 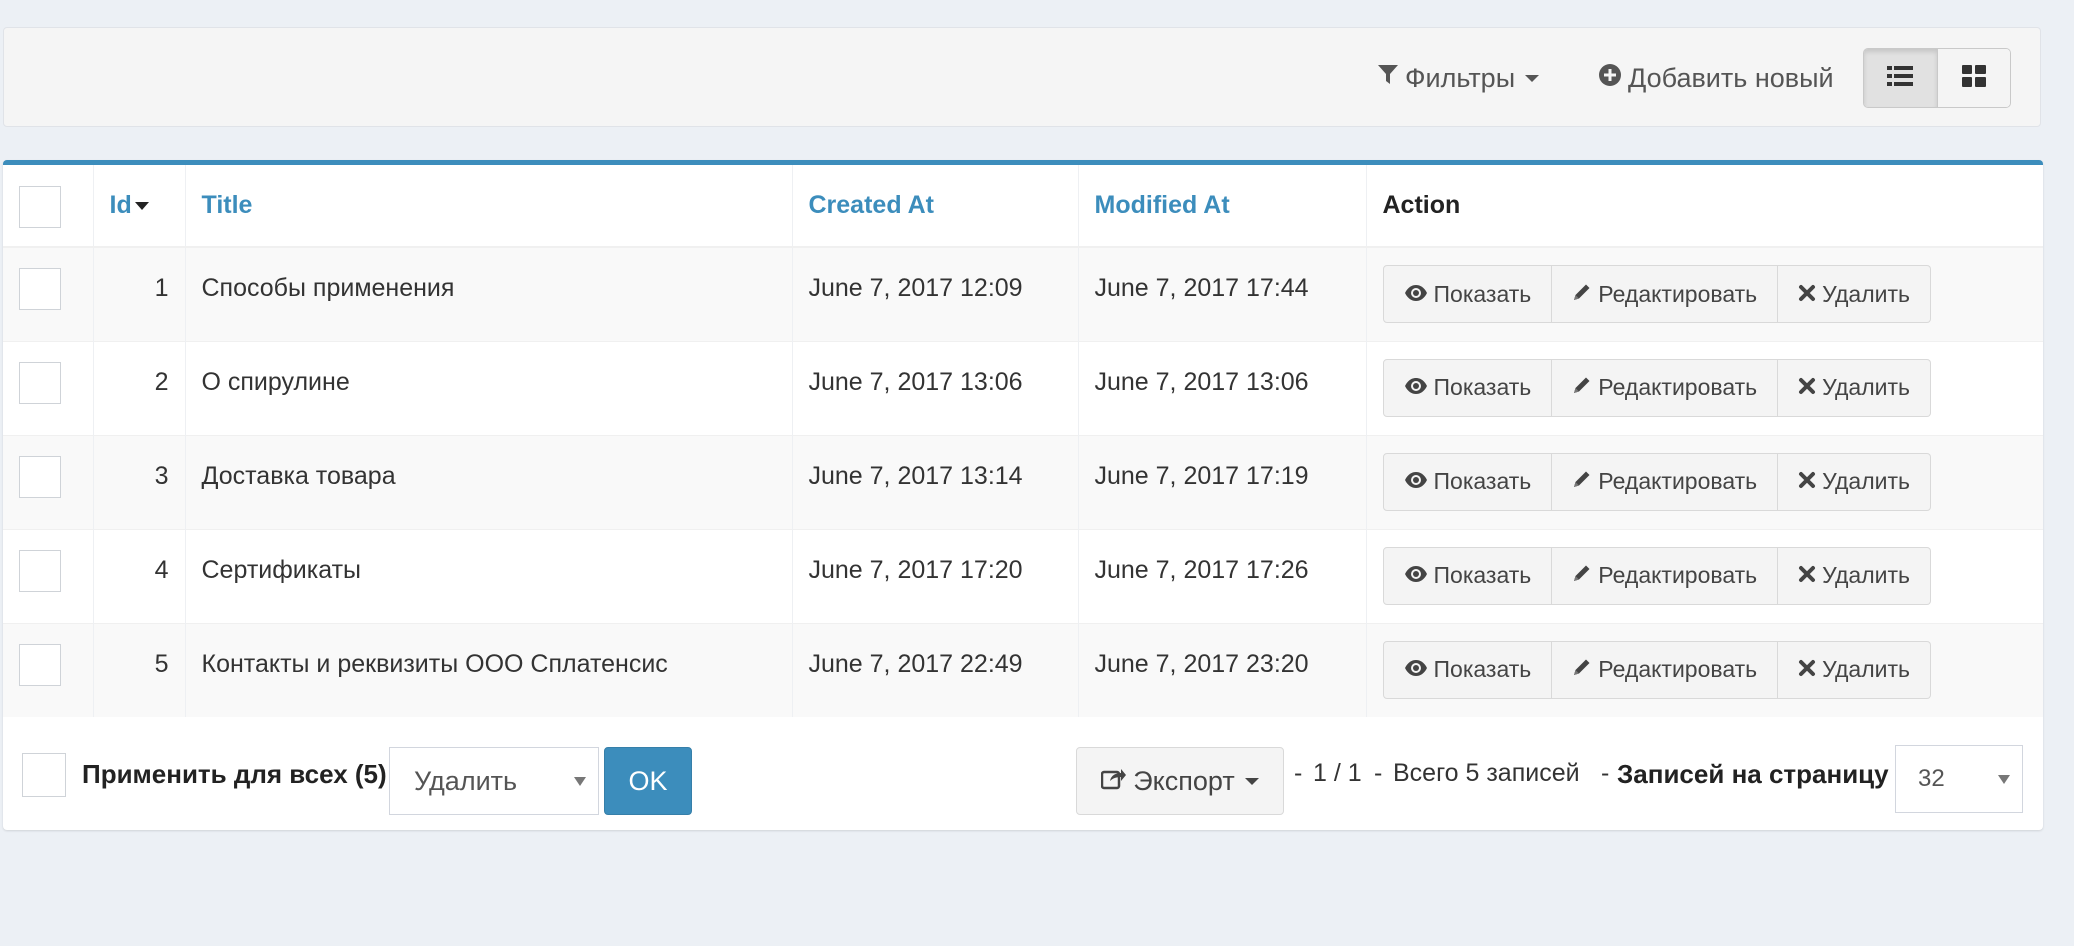 I want to click on add-new-label: Добавить новый, so click(x=1731, y=77).